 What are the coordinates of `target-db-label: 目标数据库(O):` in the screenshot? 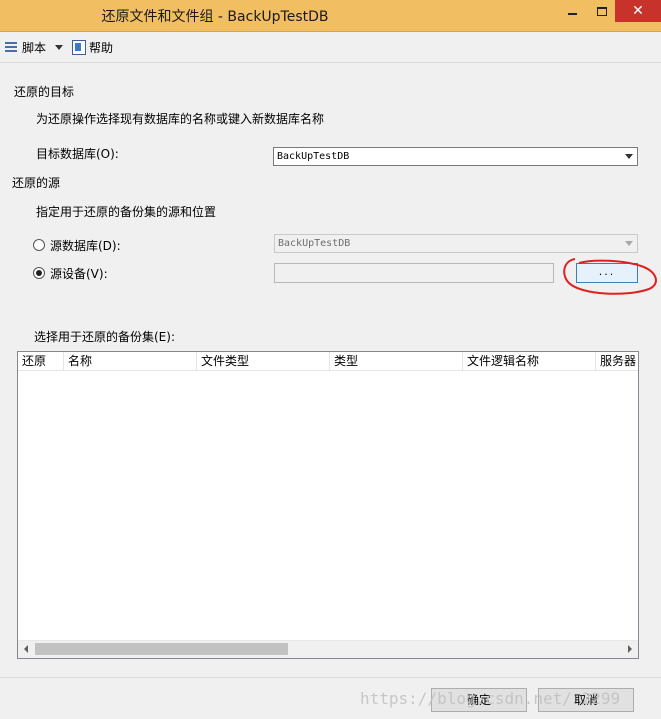 It's located at (77, 154).